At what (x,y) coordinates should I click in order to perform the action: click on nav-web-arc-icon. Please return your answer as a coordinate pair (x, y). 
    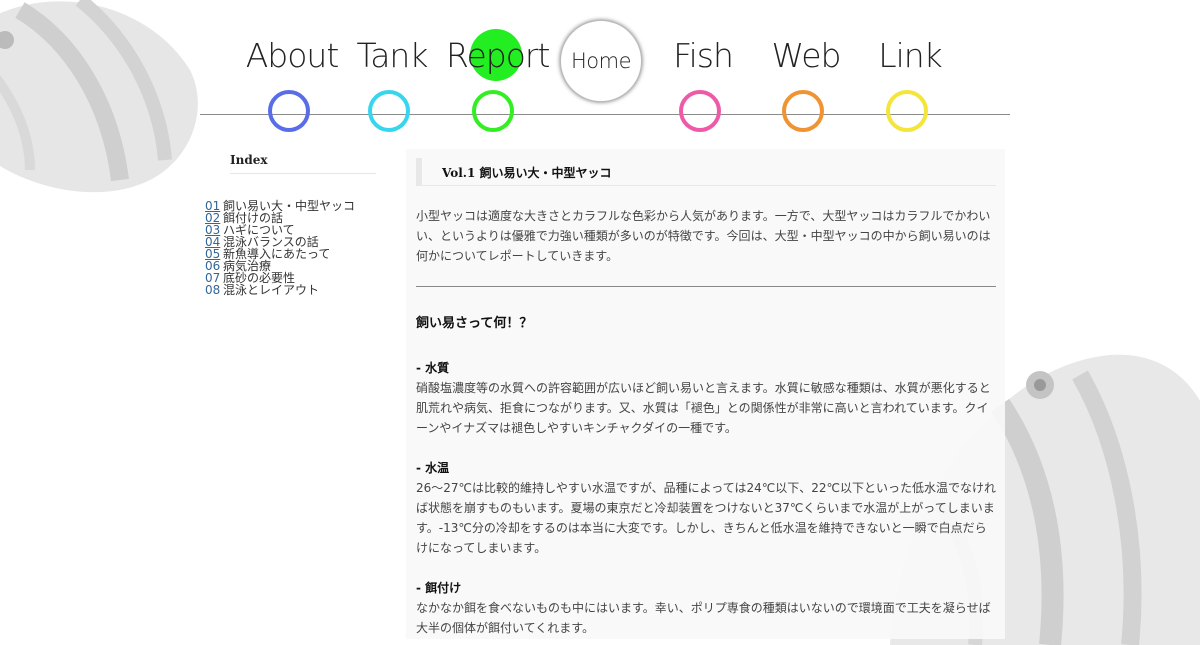
    Looking at the image, I should click on (803, 111).